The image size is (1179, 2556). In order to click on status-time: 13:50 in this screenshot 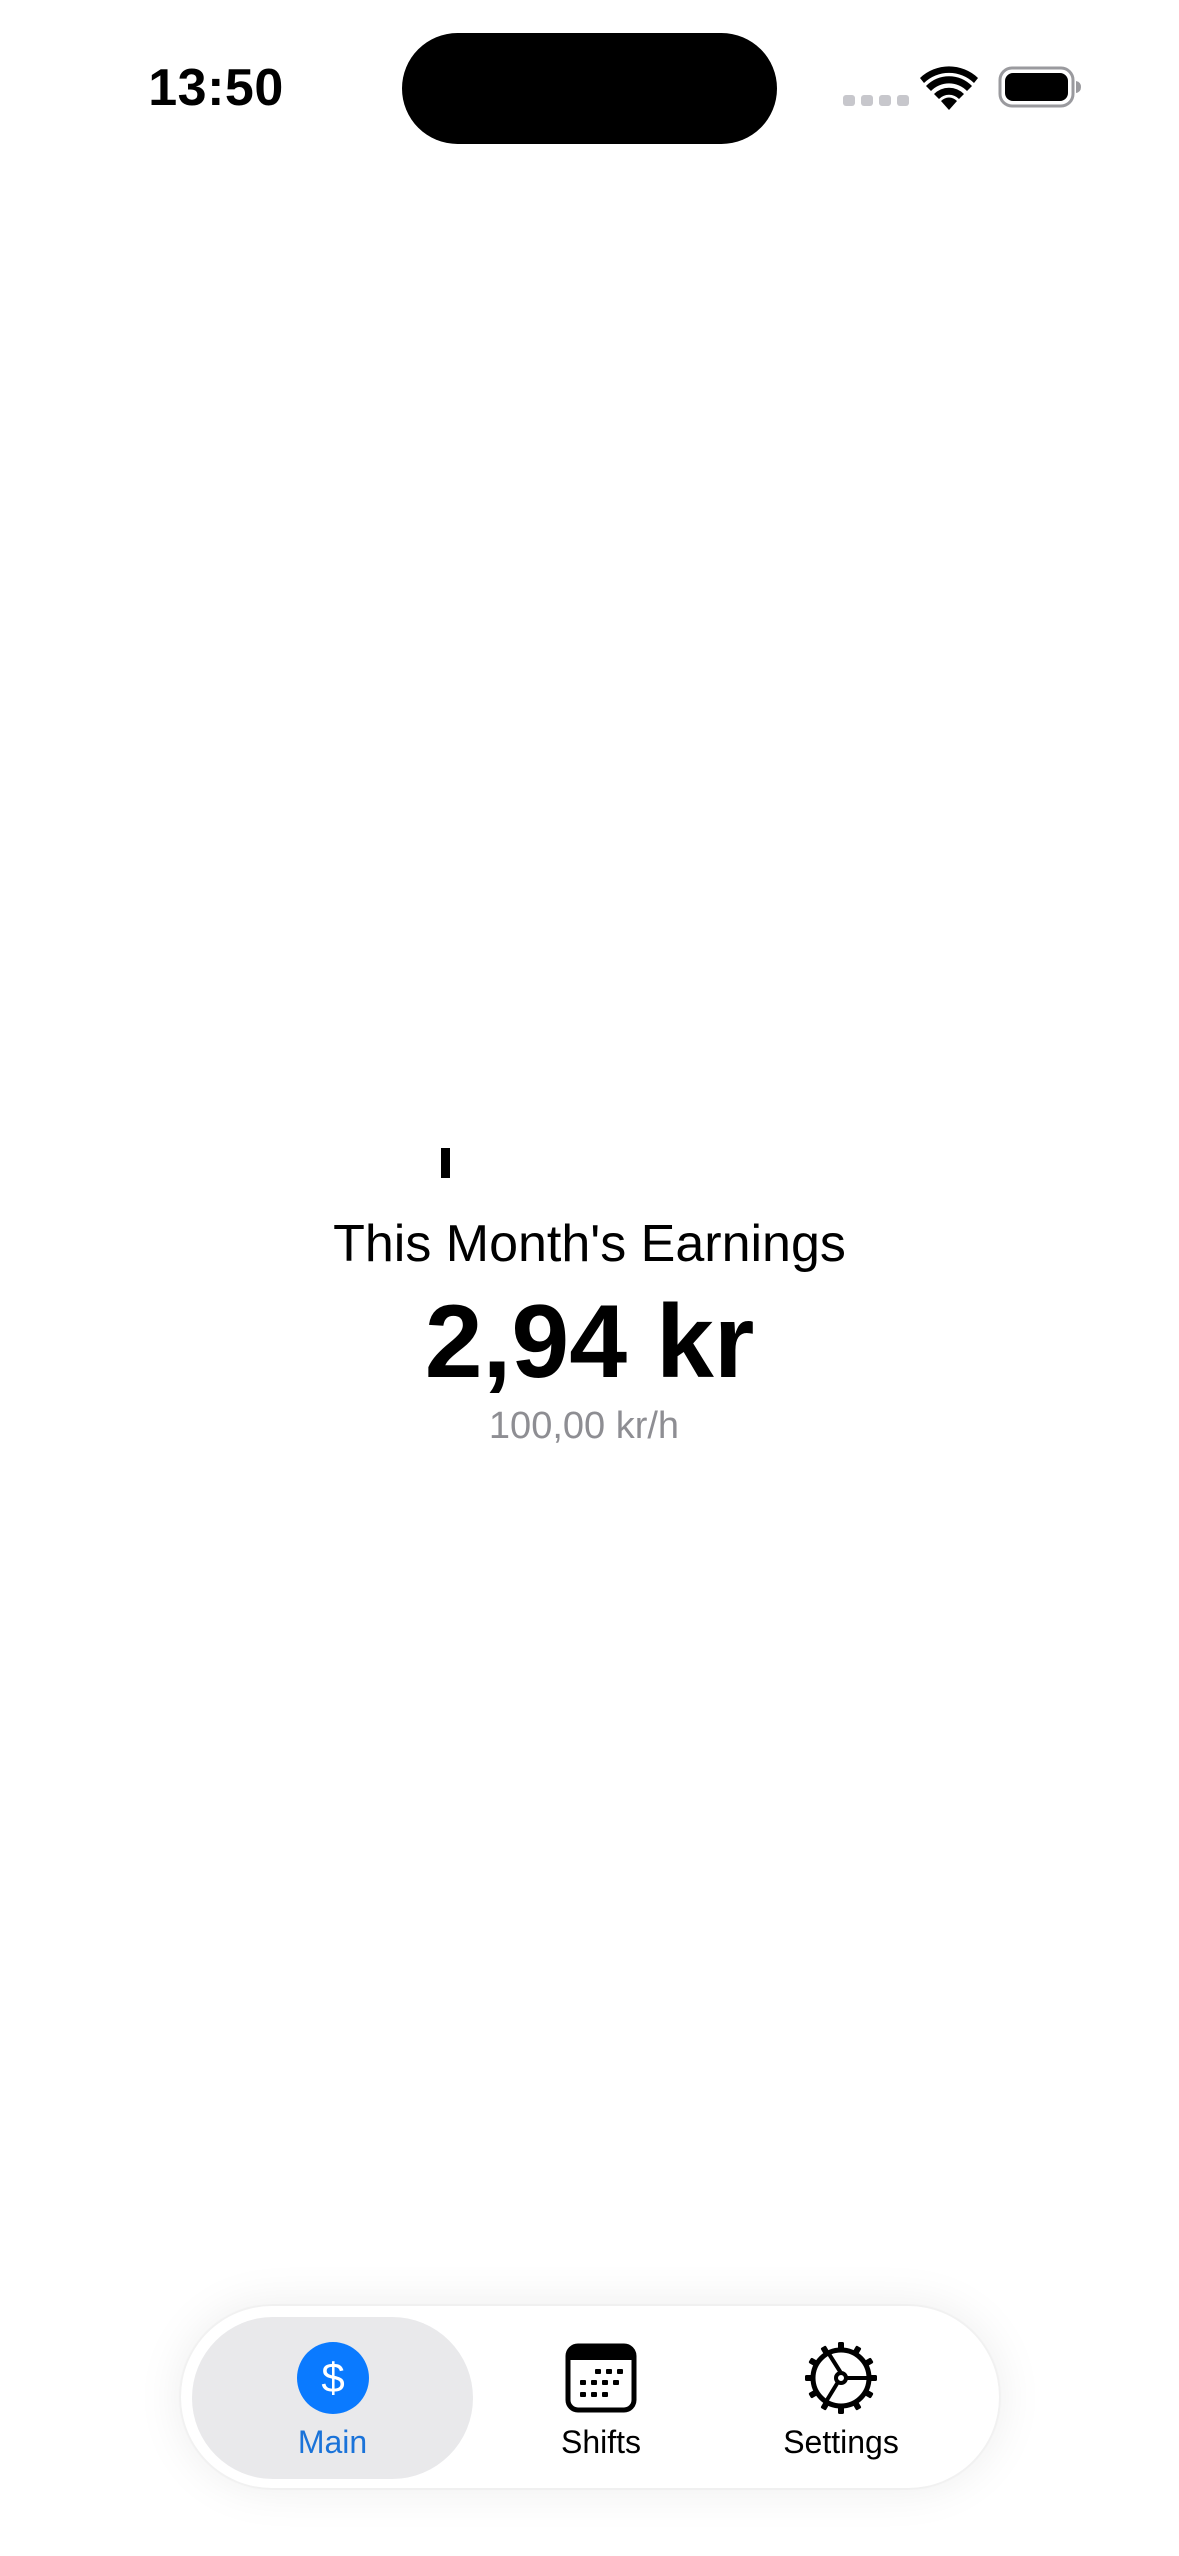, I will do `click(216, 88)`.